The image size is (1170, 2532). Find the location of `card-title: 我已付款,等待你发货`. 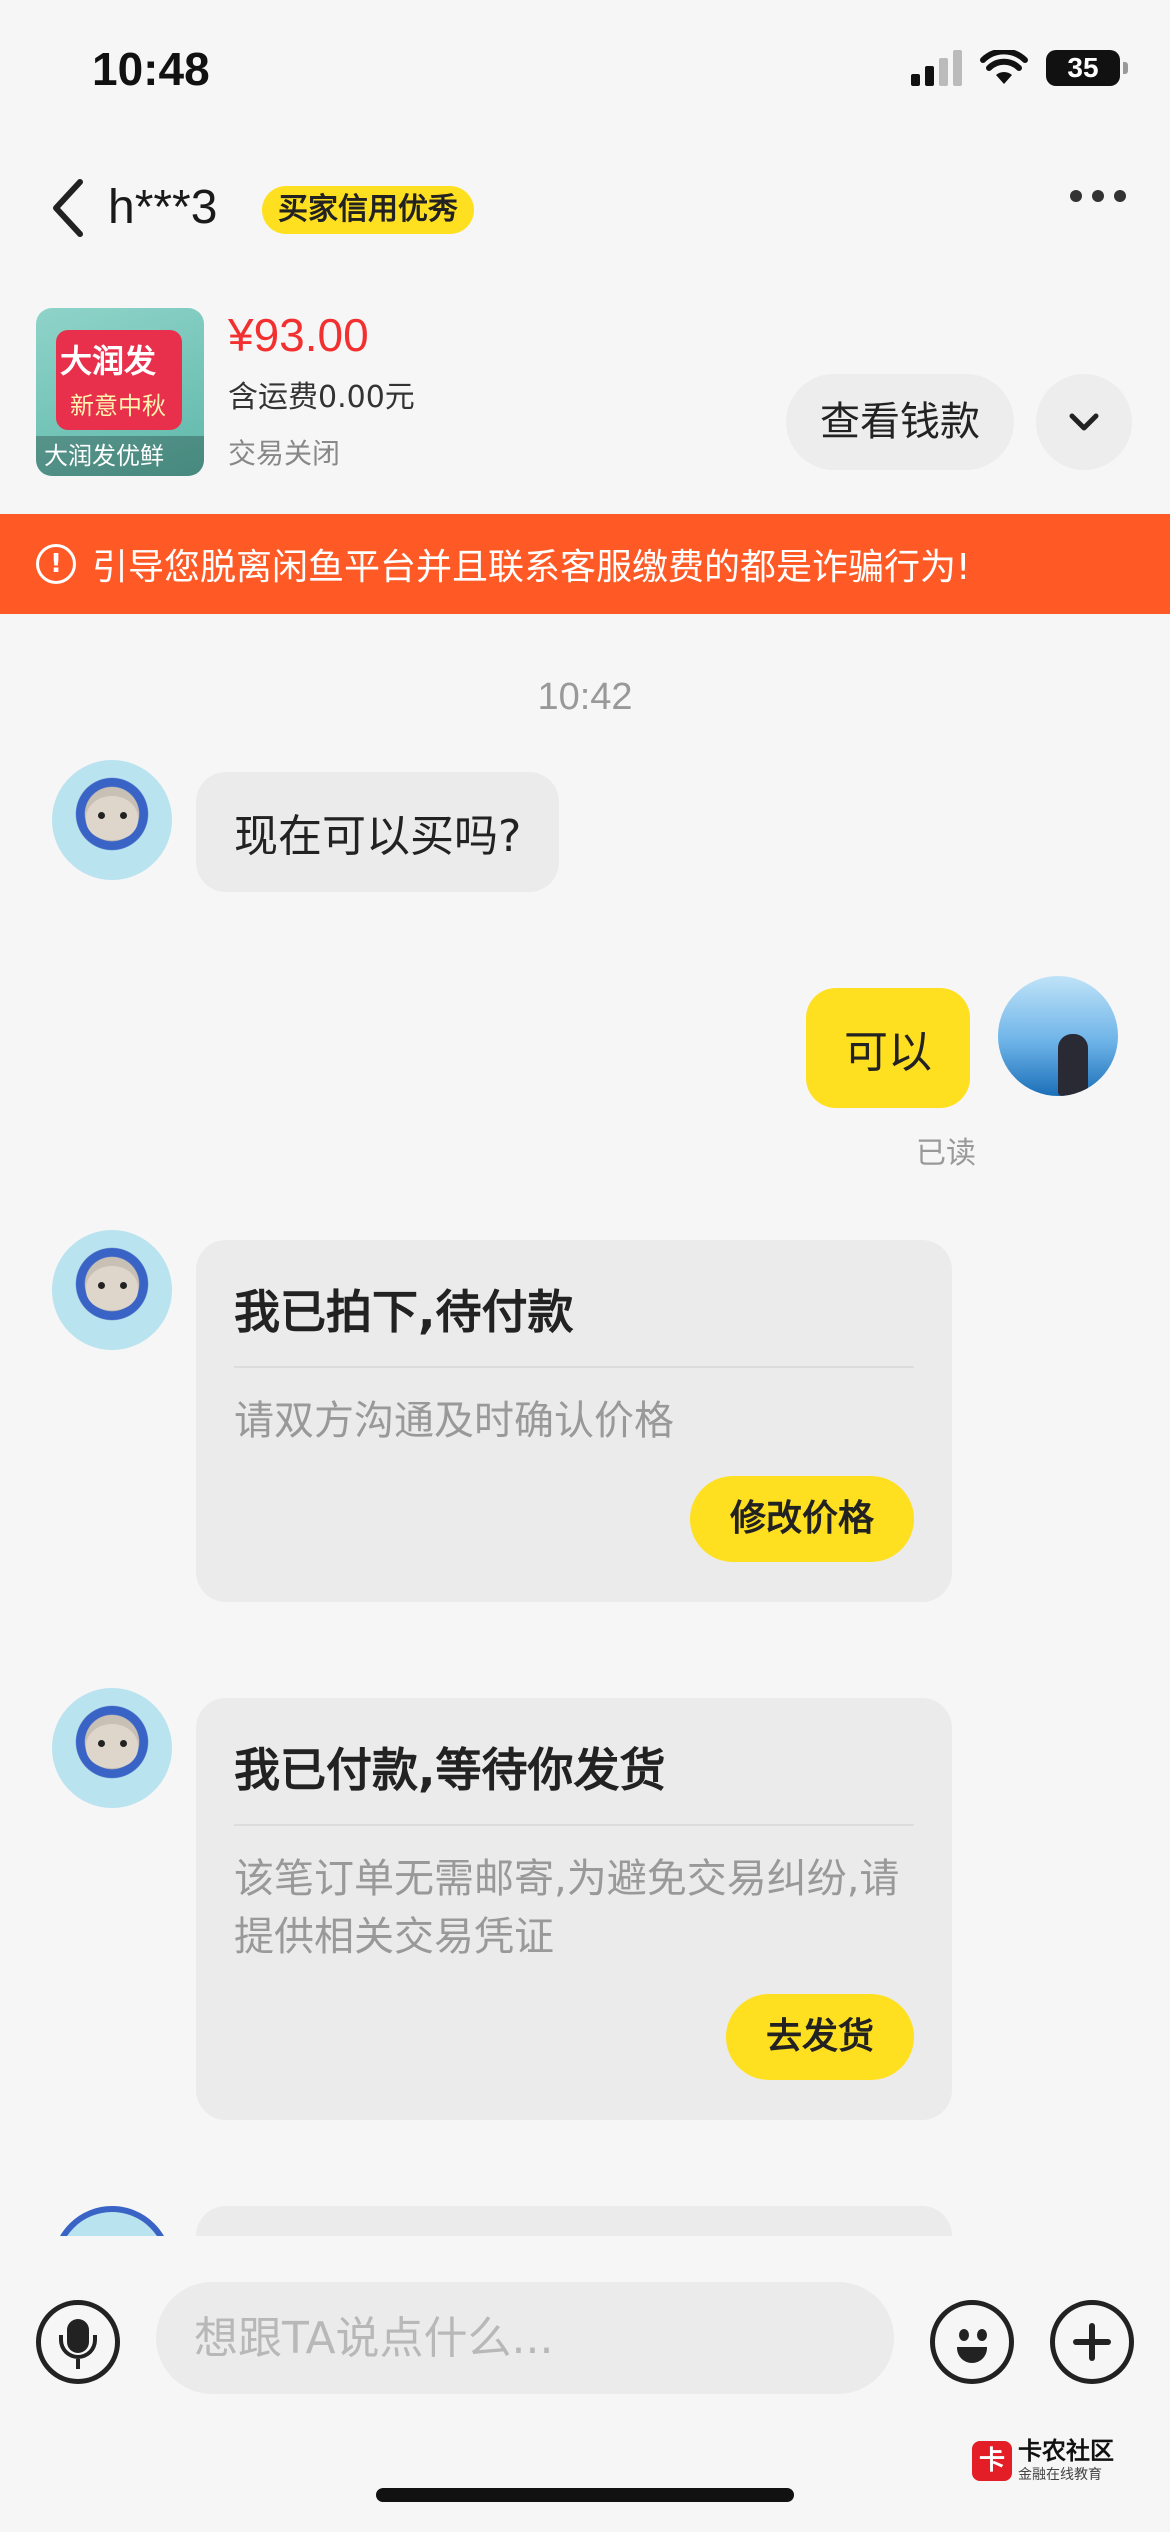

card-title: 我已付款,等待你发货 is located at coordinates (450, 1770).